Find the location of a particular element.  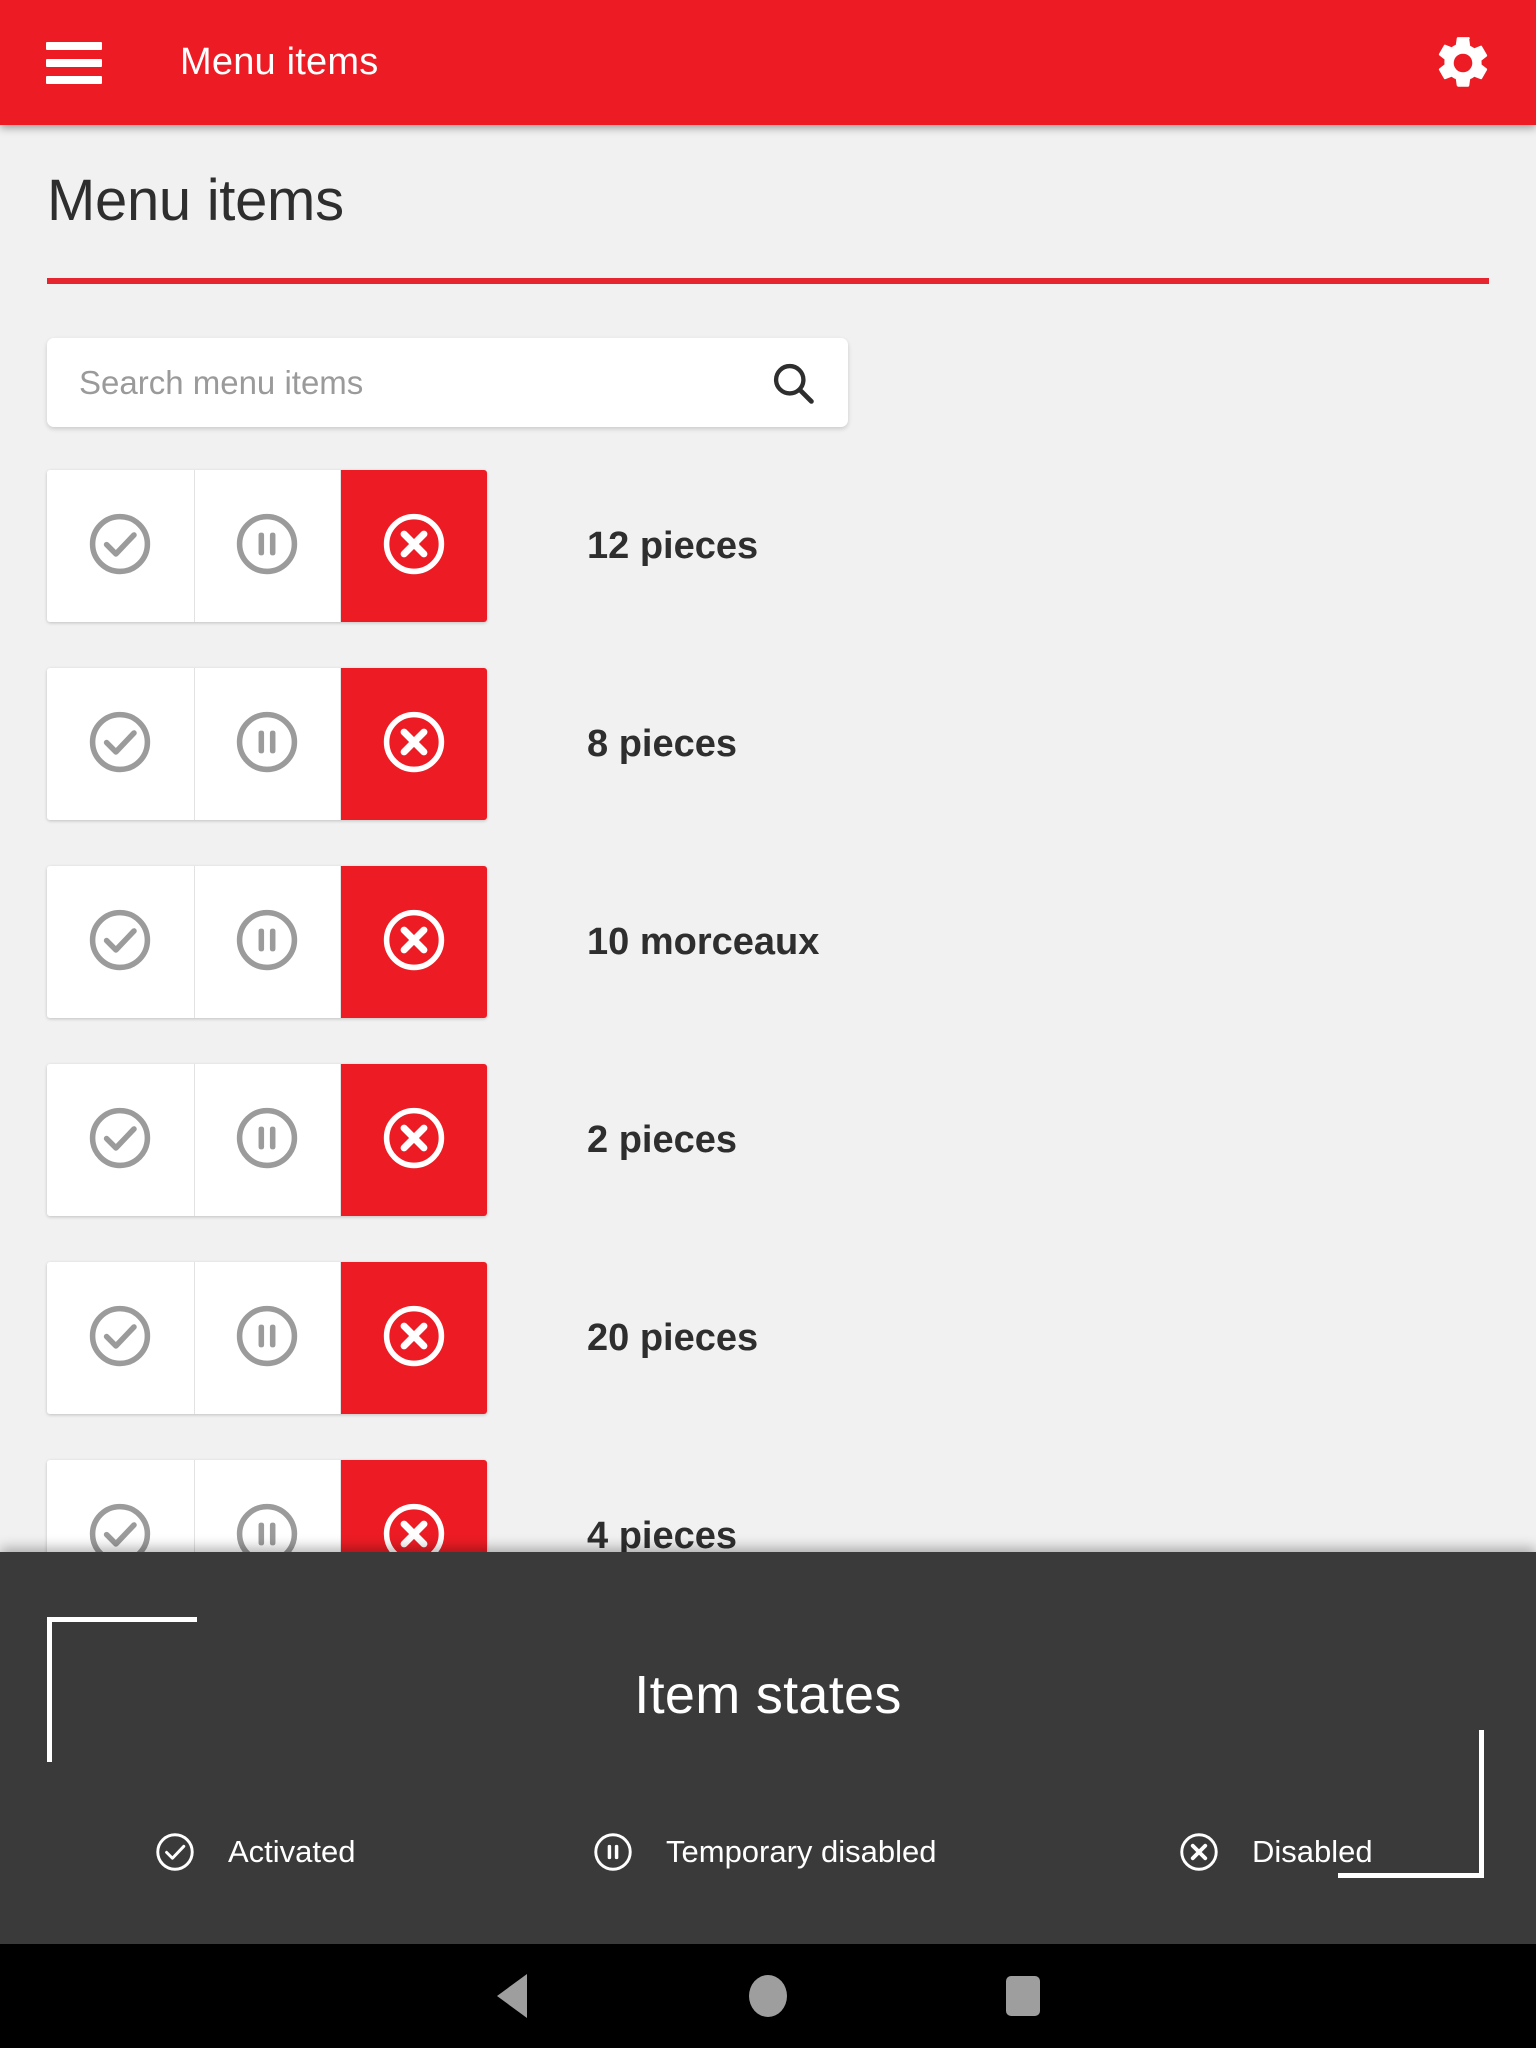

menu-item-label: 12 pieces is located at coordinates (673, 545).